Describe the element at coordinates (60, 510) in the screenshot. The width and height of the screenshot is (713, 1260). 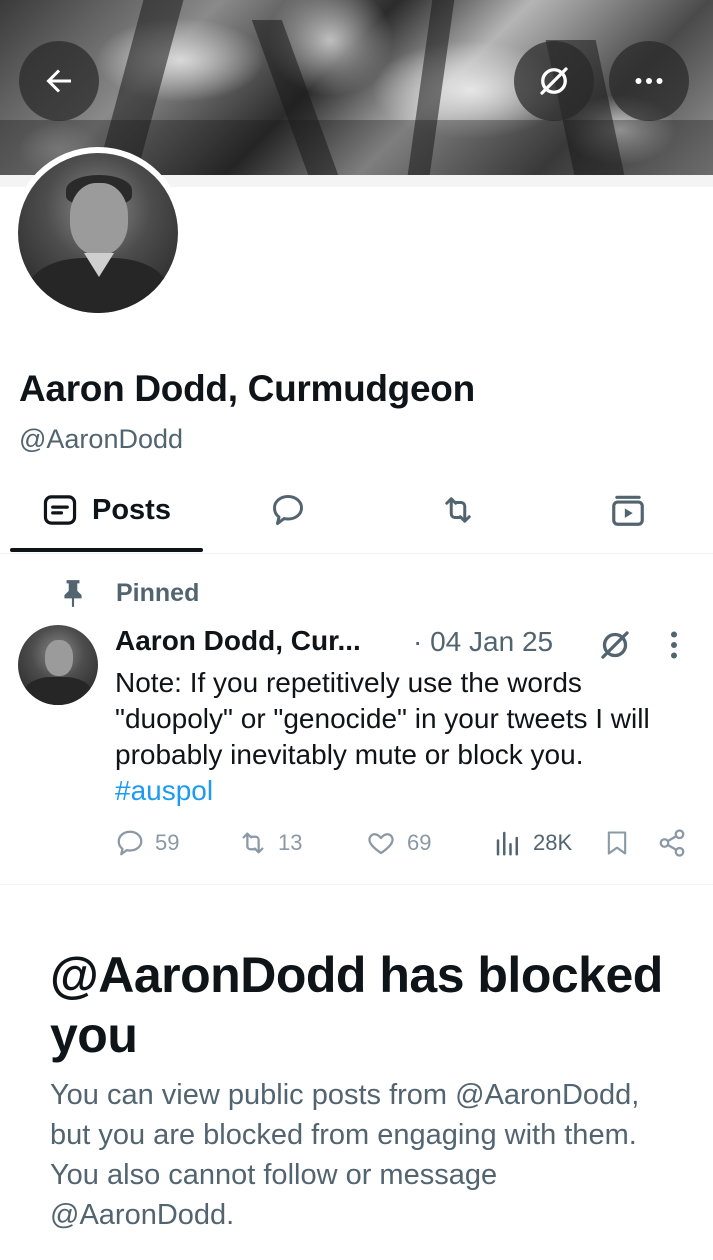
I see `posts-icon` at that location.